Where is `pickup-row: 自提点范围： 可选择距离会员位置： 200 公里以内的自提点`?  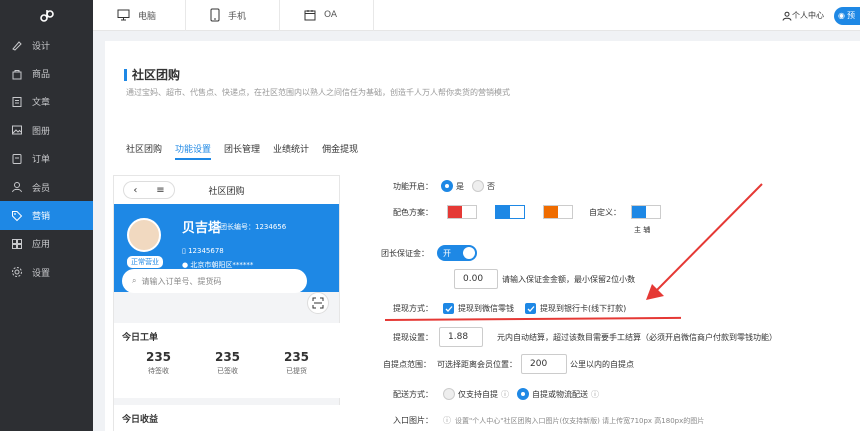
pickup-row: 自提点范围： 可选择距离会员位置： 200 公里以内的自提点 is located at coordinates (508, 364).